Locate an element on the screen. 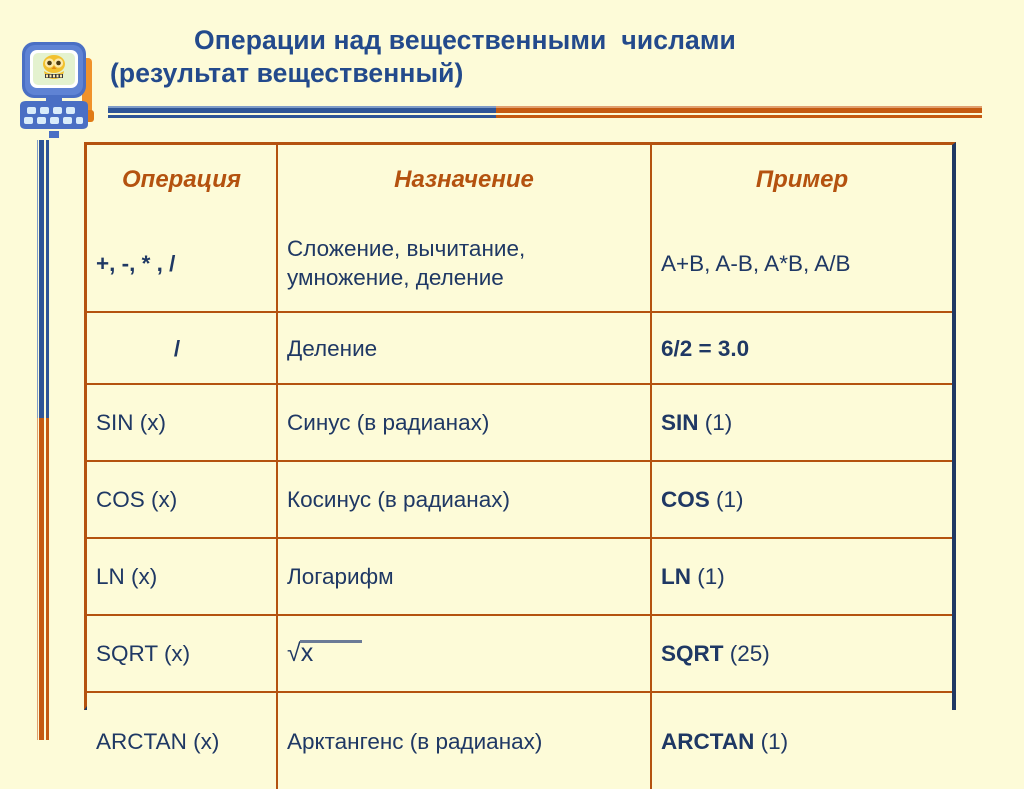 The width and height of the screenshot is (1024, 789). column-header-purpose: Назначение is located at coordinates (464, 180).